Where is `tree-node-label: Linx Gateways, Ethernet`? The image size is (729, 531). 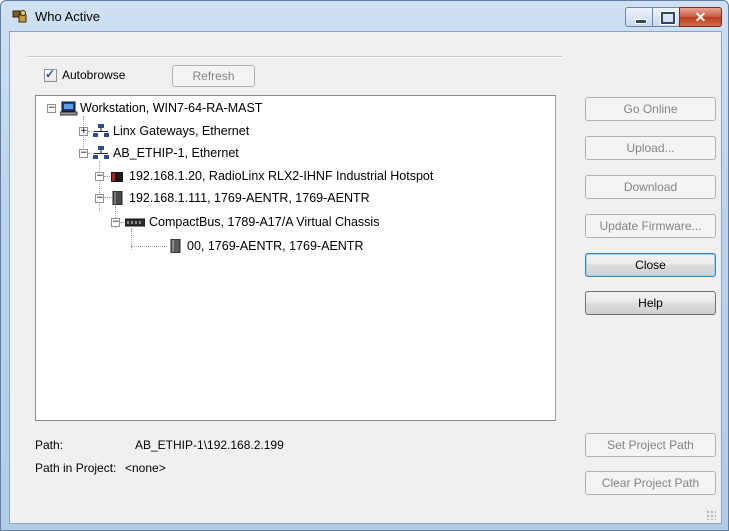 tree-node-label: Linx Gateways, Ethernet is located at coordinates (181, 131).